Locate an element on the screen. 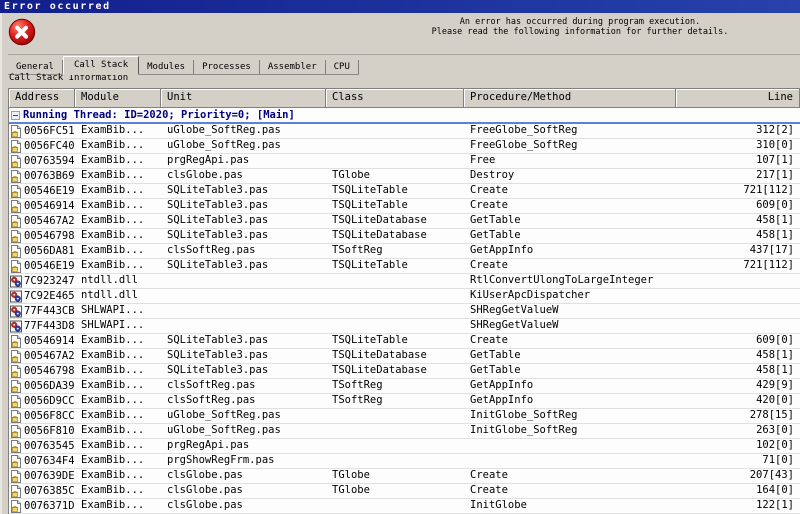 The height and width of the screenshot is (514, 800). column-header-unit: Unit is located at coordinates (243, 98).